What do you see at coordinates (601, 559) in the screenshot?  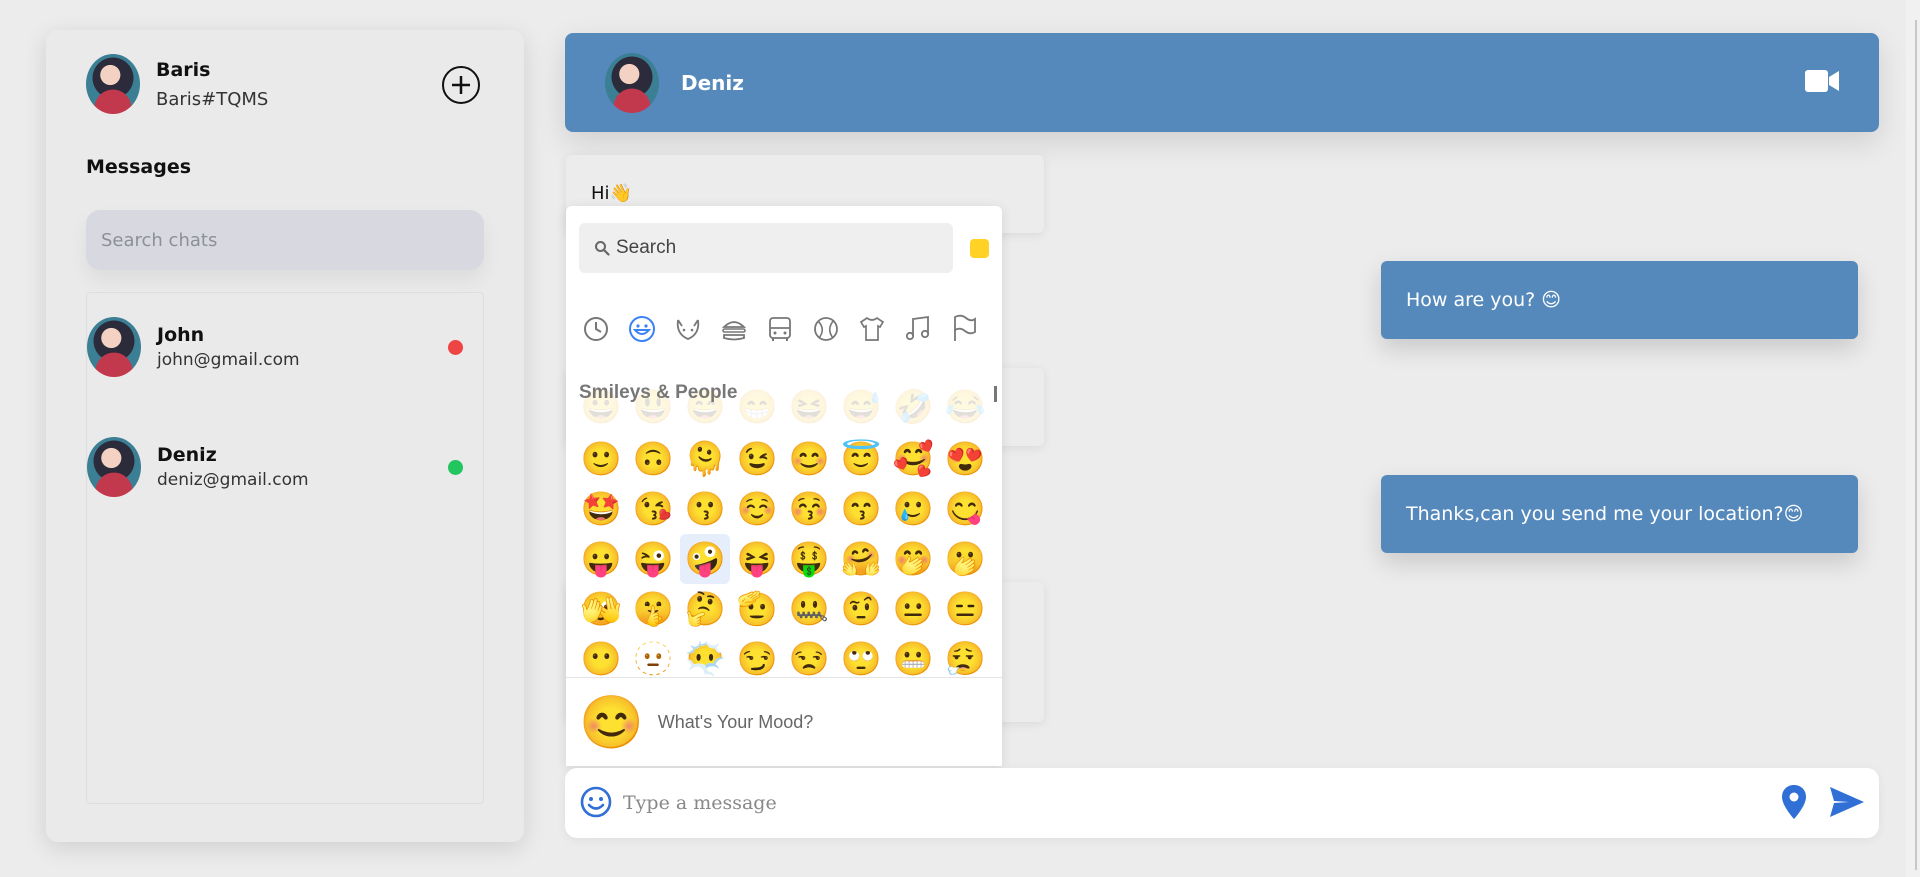 I see `emoji-cell: 😛` at bounding box center [601, 559].